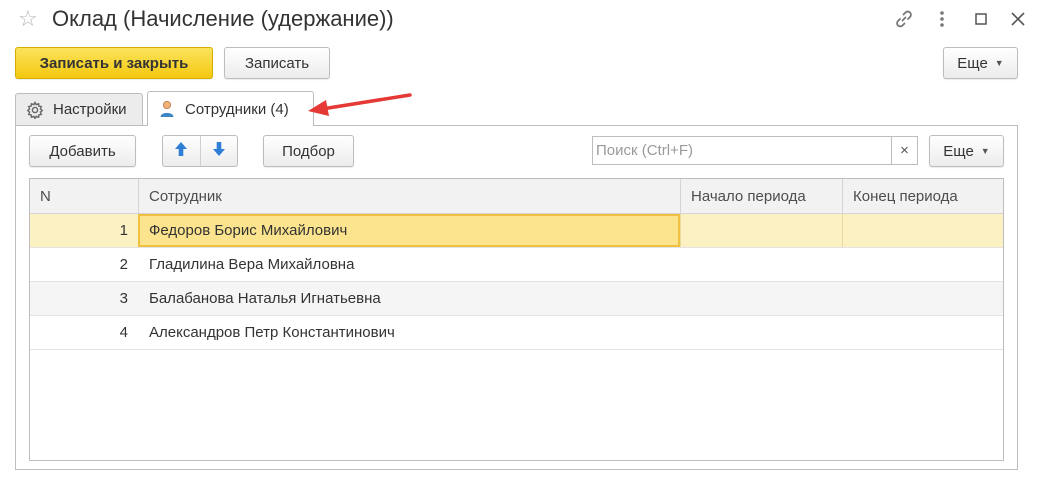 The image size is (1038, 481). I want to click on employee-cell: Александров Петр Константинович, so click(409, 332).